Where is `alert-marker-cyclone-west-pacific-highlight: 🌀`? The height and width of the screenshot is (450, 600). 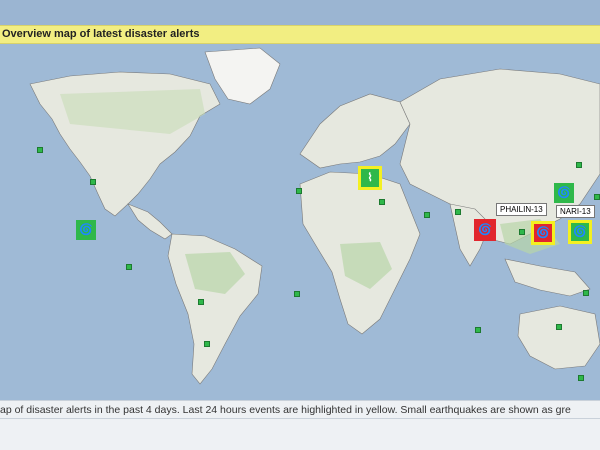
alert-marker-cyclone-west-pacific-highlight: 🌀 is located at coordinates (580, 232).